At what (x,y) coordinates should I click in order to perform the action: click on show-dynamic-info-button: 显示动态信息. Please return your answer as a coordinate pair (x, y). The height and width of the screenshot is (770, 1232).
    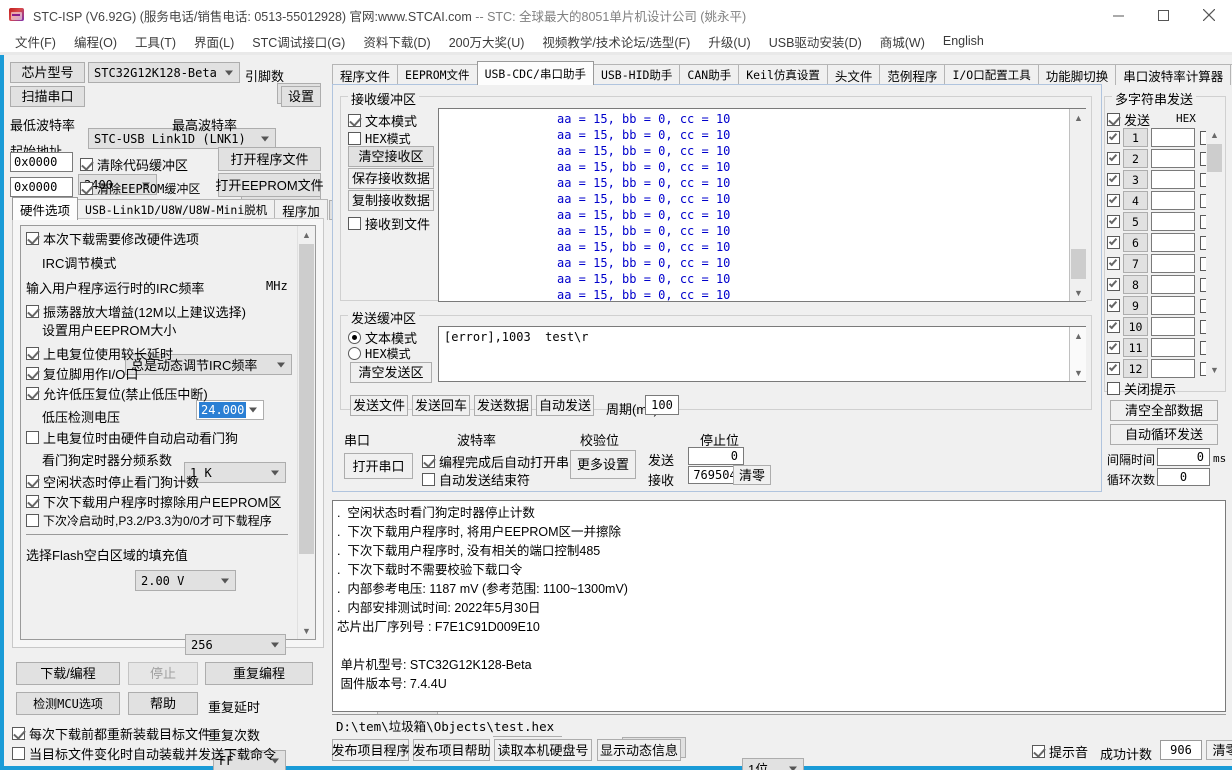
    Looking at the image, I should click on (639, 750).